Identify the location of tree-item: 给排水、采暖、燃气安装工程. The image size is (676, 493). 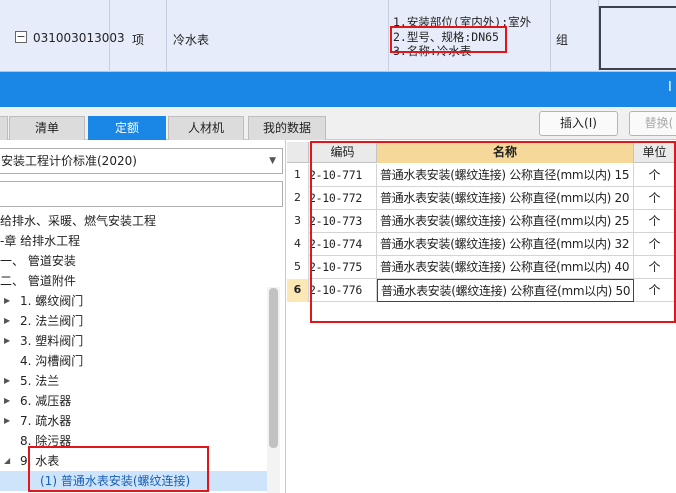
(134, 221).